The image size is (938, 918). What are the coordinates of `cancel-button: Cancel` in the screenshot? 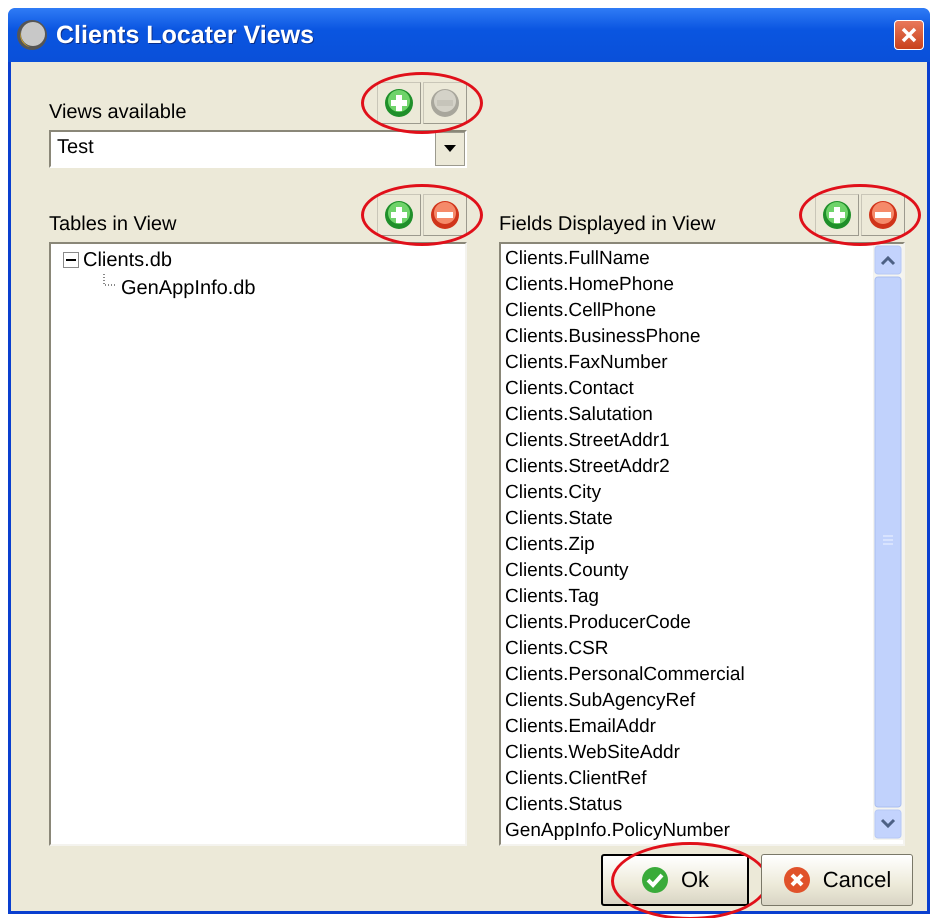 It's located at (837, 880).